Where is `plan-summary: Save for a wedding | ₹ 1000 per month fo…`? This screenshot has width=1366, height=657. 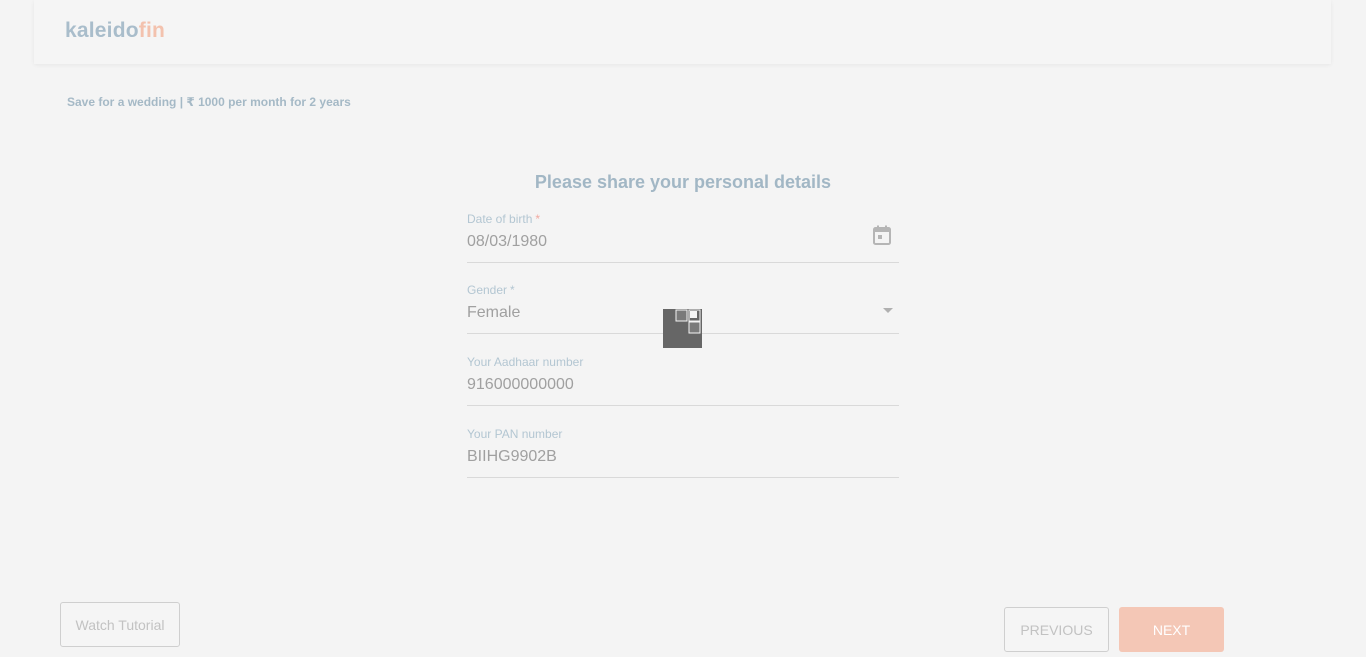 plan-summary: Save for a wedding | ₹ 1000 per month fo… is located at coordinates (209, 102).